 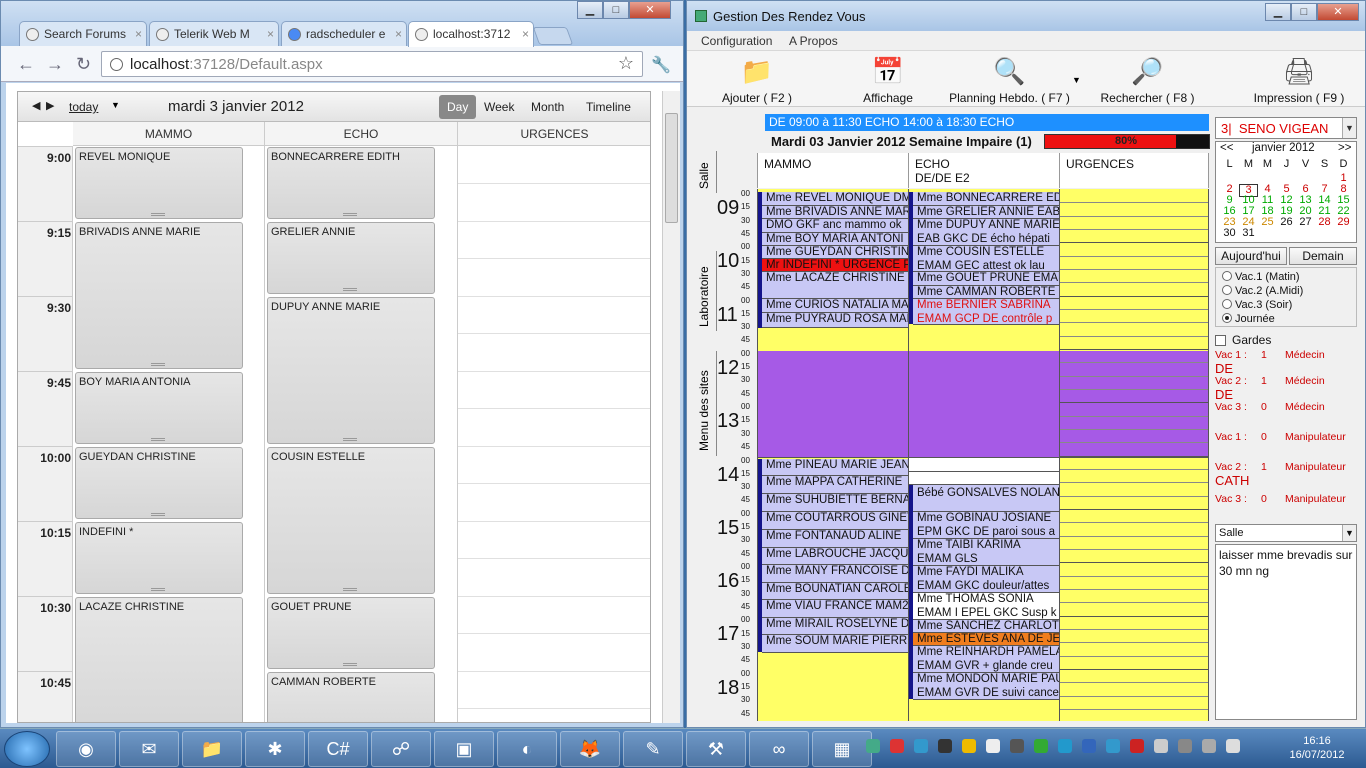 What do you see at coordinates (50, 105) in the screenshot?
I see `next-day-icon: ▶` at bounding box center [50, 105].